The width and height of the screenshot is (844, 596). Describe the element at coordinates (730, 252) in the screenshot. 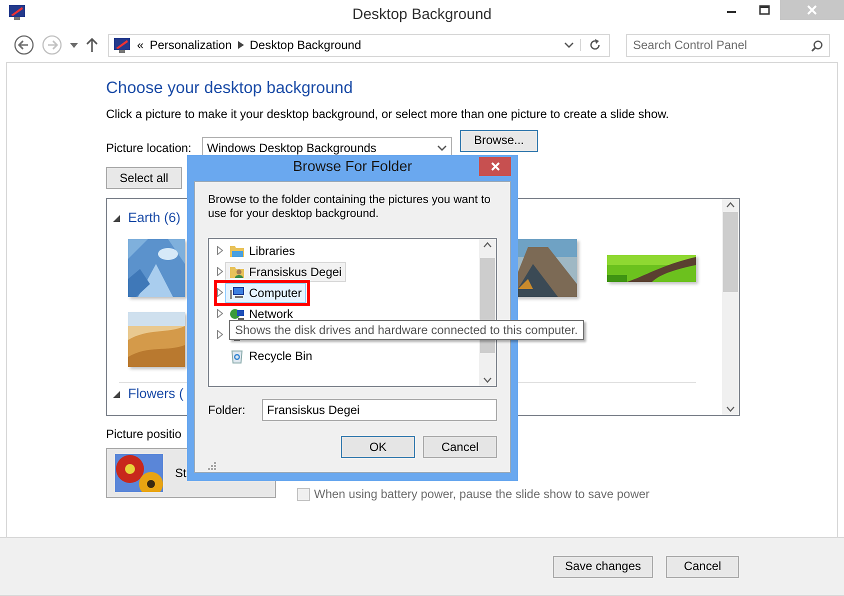

I see `scrollbar-thumb` at that location.